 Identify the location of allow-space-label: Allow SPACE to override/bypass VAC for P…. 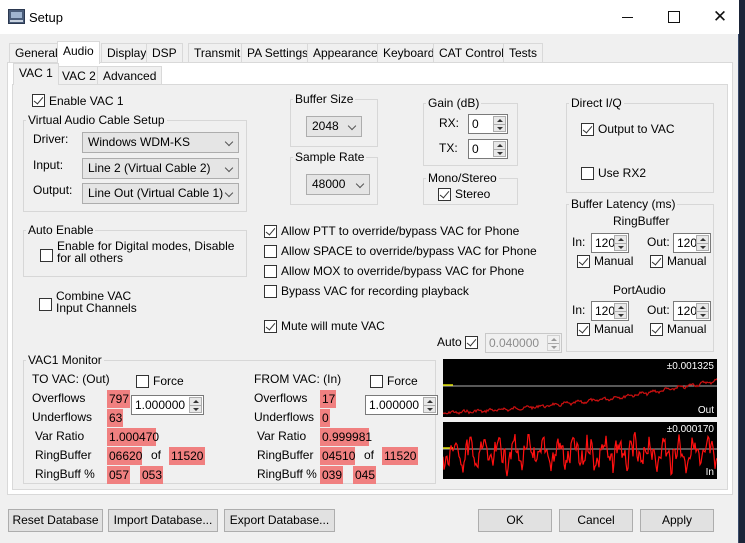
(409, 251).